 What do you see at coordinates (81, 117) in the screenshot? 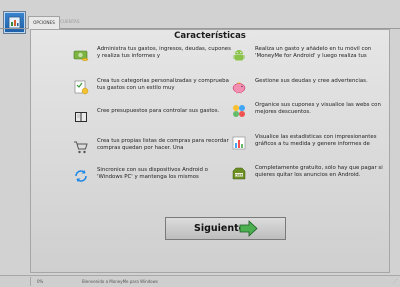
I see `book-icon` at bounding box center [81, 117].